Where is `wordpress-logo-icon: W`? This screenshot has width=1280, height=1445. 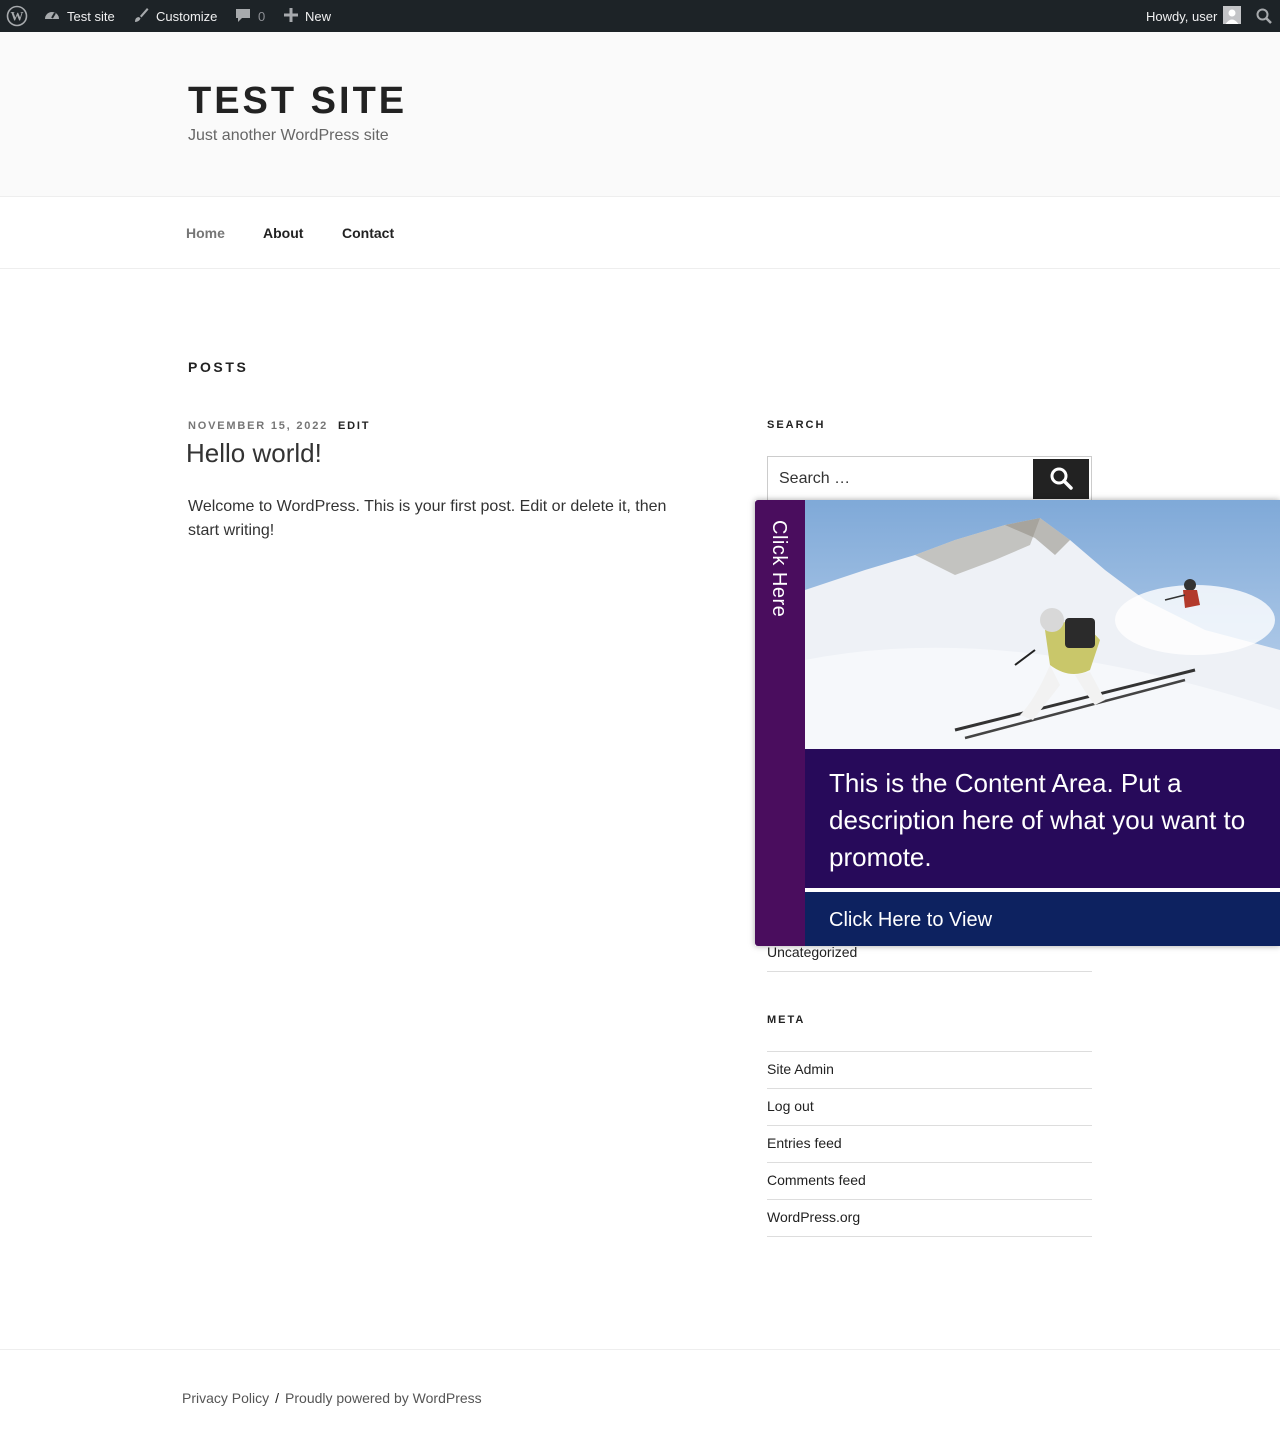
wordpress-logo-icon: W is located at coordinates (17, 16).